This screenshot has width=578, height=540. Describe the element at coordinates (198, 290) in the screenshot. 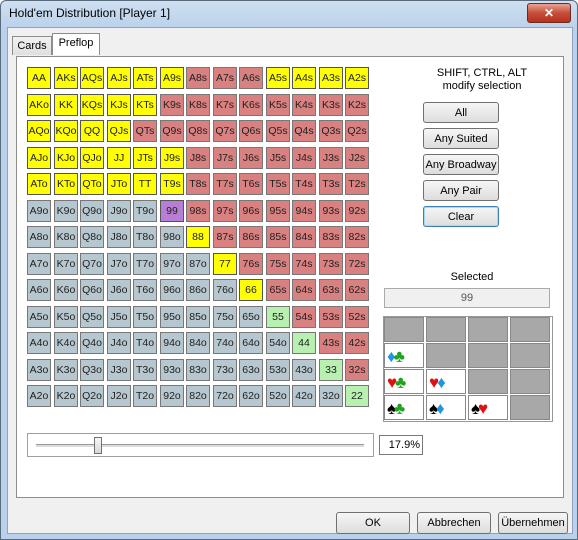

I see `hand-cell-86o: 86o` at that location.